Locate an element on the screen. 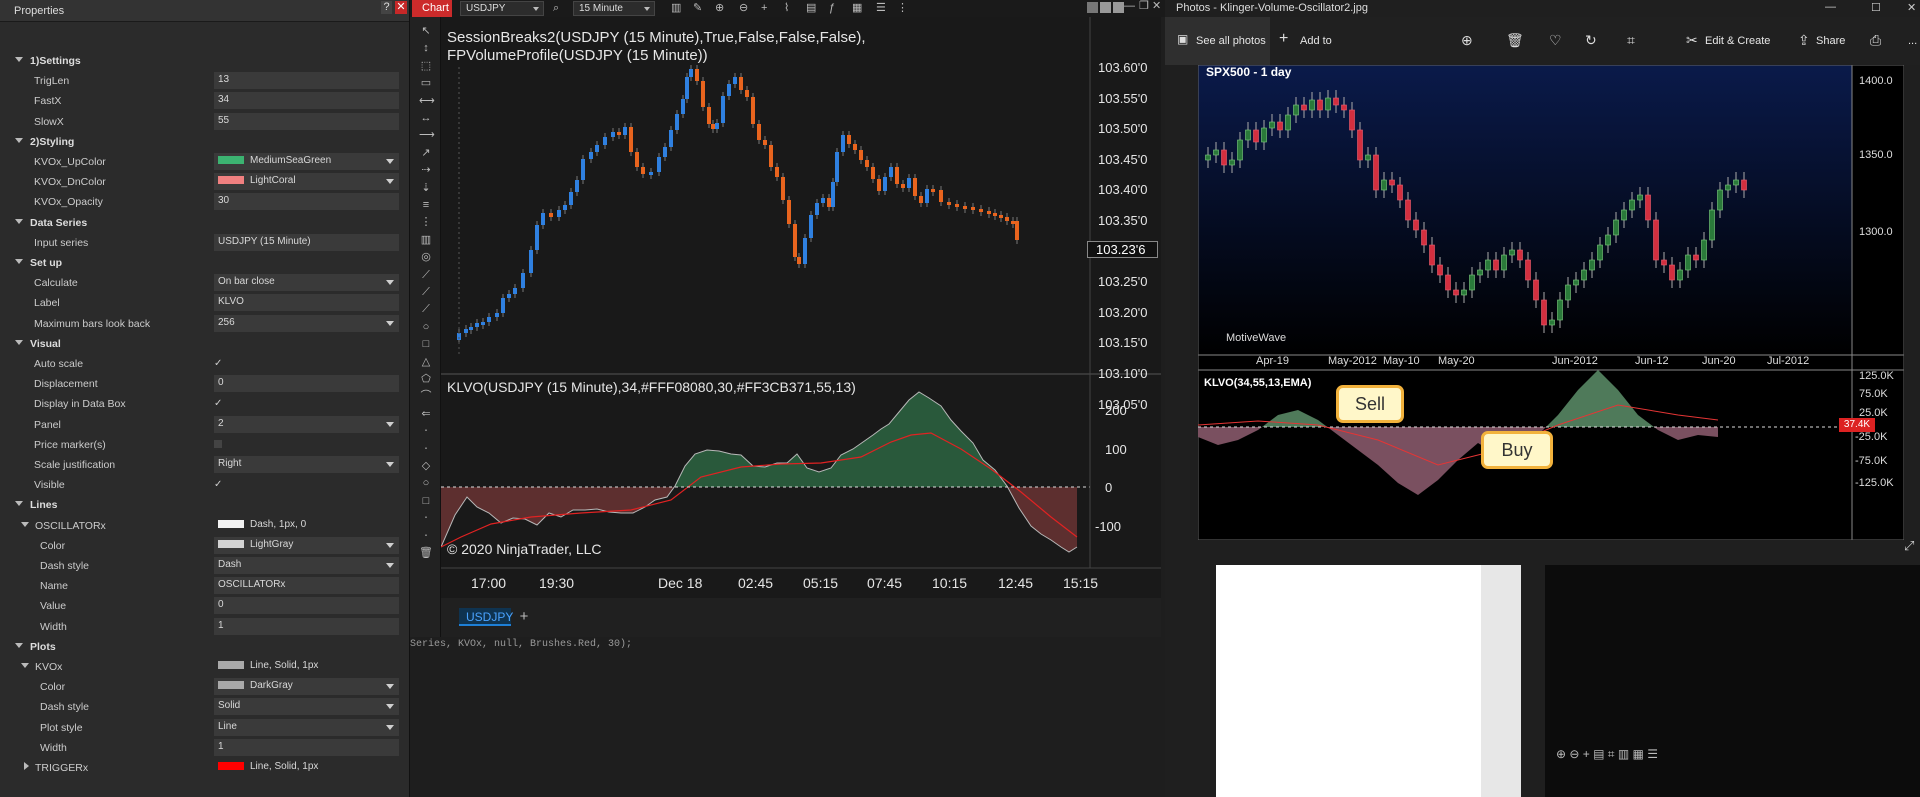 The height and width of the screenshot is (797, 1920). property-row: Visible ✓ is located at coordinates (204, 485).